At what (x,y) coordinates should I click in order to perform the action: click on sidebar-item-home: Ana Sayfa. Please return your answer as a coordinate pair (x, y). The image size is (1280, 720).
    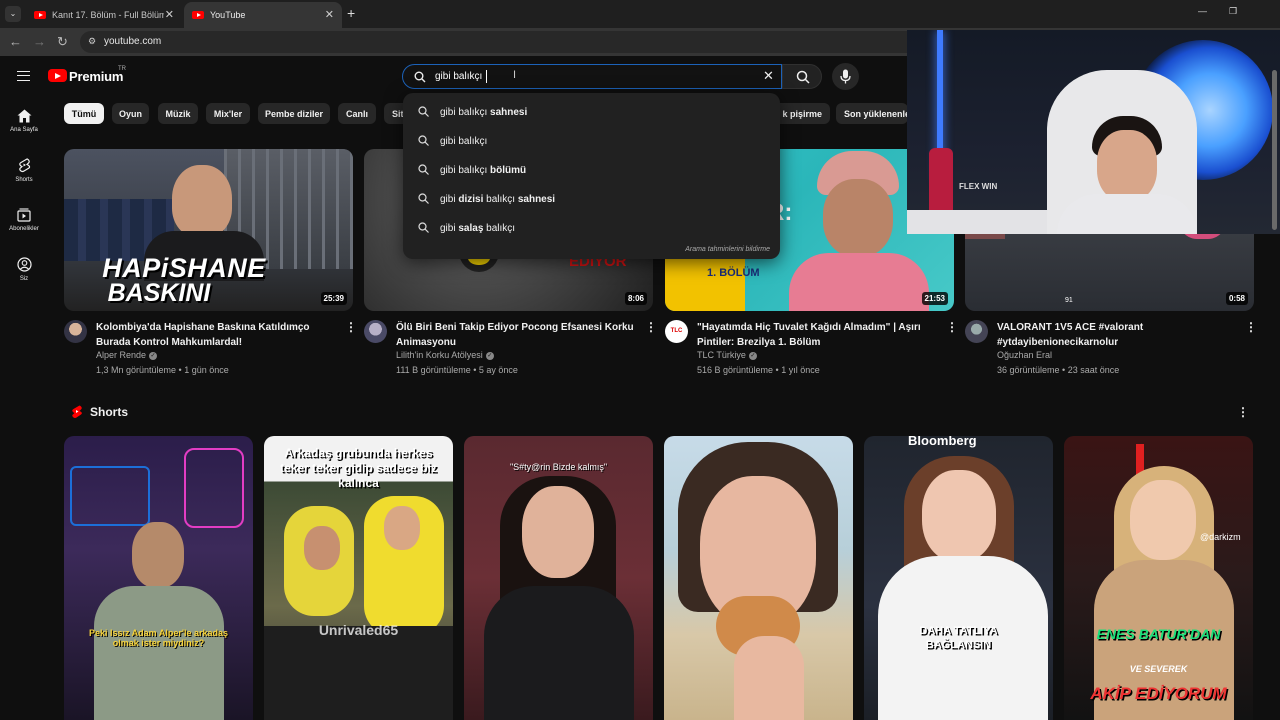
    Looking at the image, I should click on (24, 121).